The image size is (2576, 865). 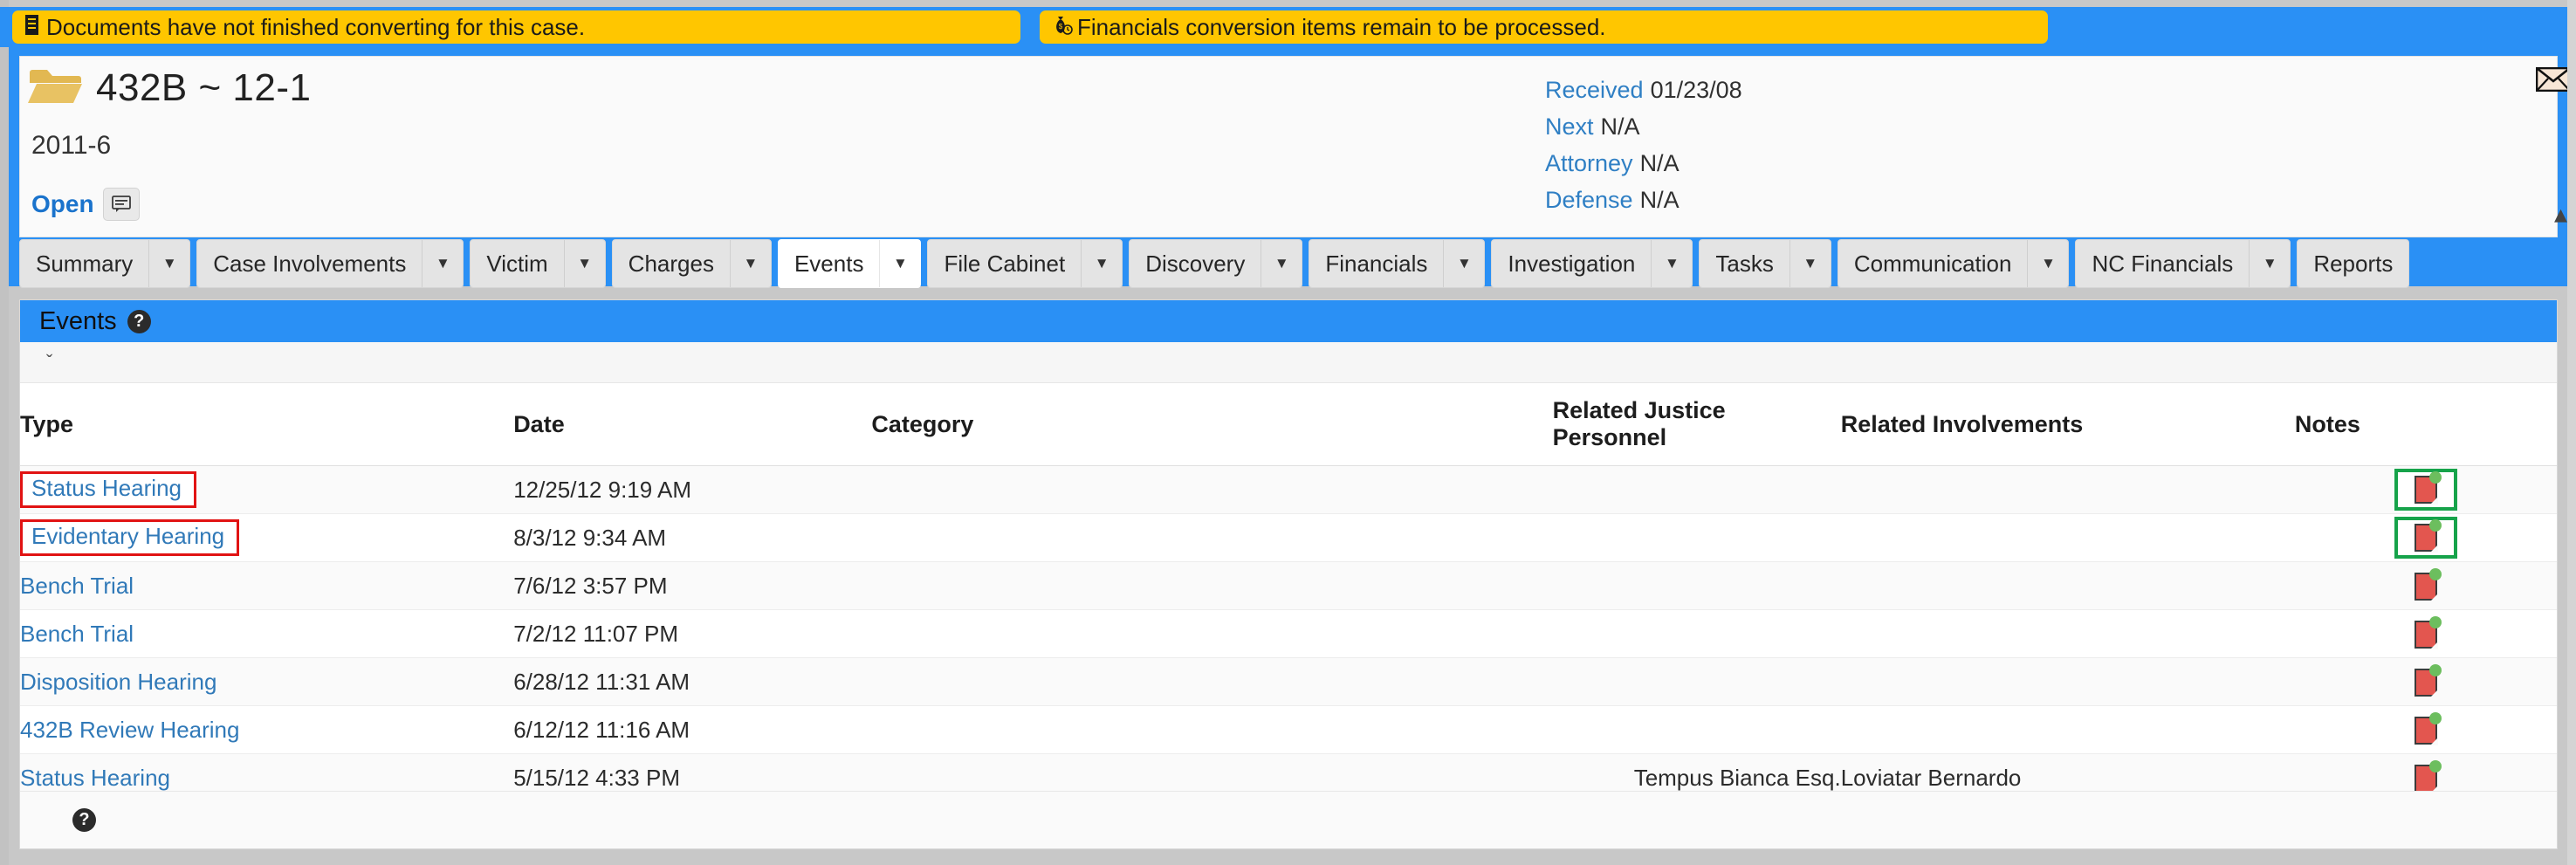 What do you see at coordinates (1659, 200) in the screenshot?
I see `meta-value-defense: N/A` at bounding box center [1659, 200].